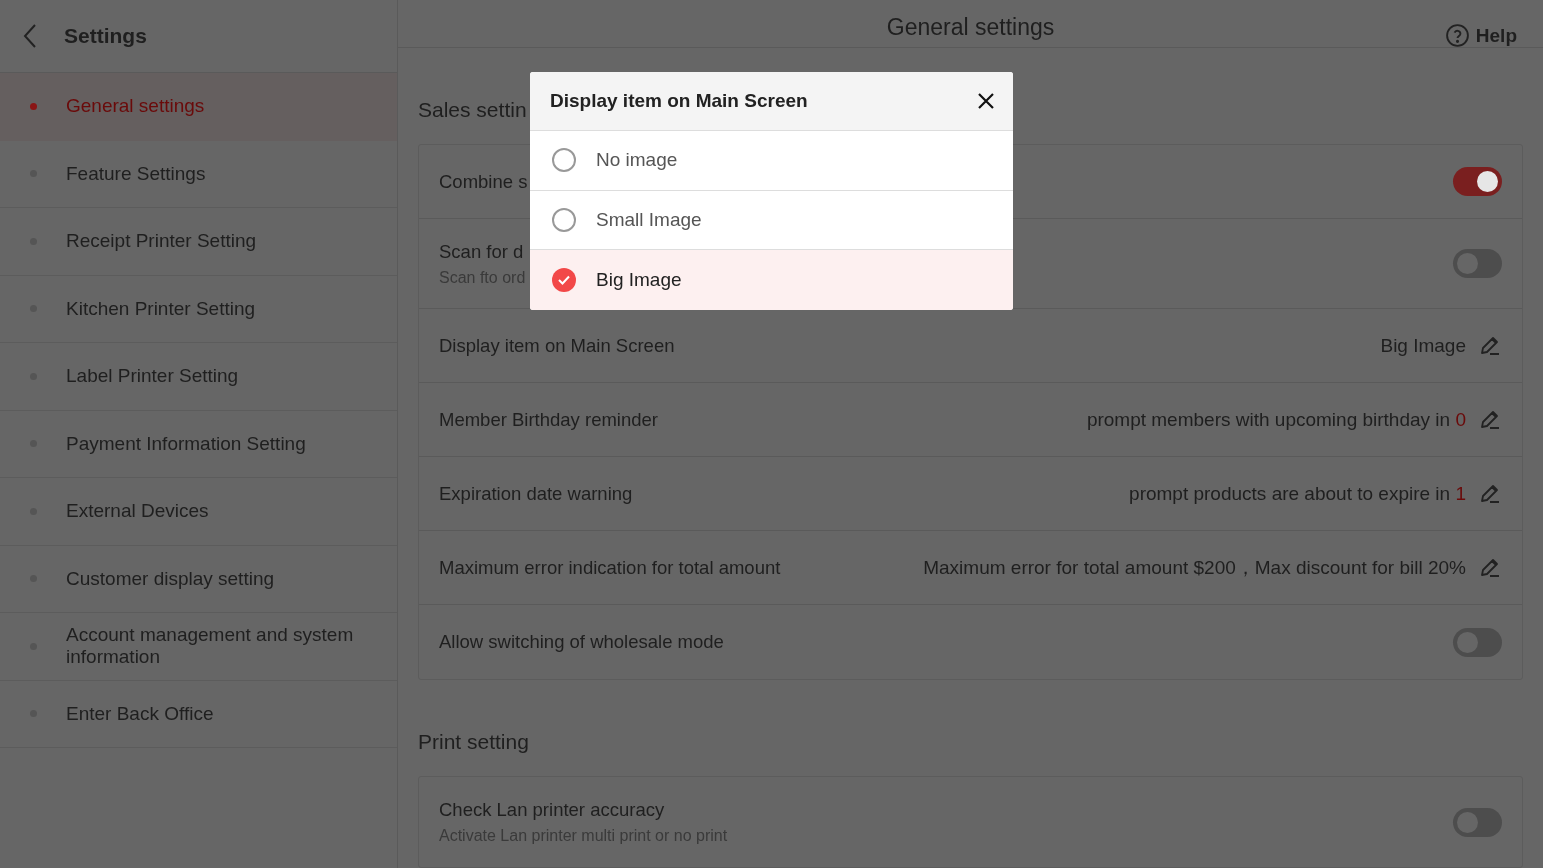  I want to click on sidebar-item: Account management and system information, so click(198, 647).